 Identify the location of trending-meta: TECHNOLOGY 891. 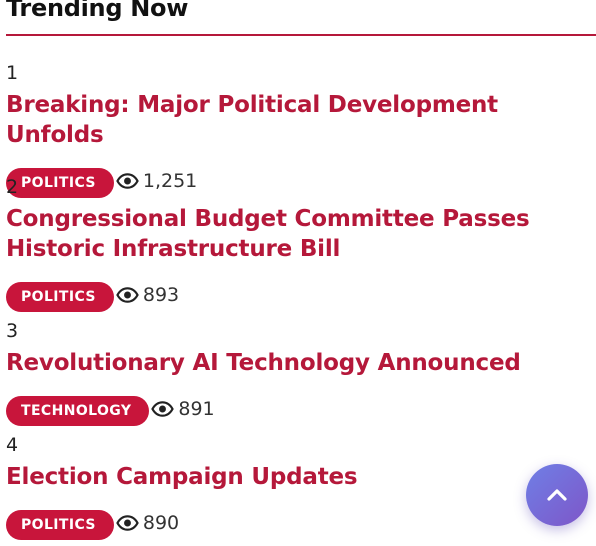
(298, 411).